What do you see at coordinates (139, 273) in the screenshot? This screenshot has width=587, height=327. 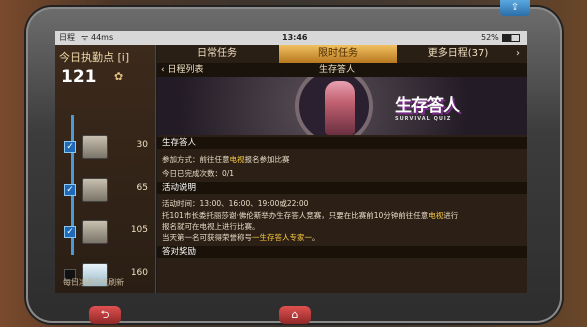 I see `reward-threshold: 160` at bounding box center [139, 273].